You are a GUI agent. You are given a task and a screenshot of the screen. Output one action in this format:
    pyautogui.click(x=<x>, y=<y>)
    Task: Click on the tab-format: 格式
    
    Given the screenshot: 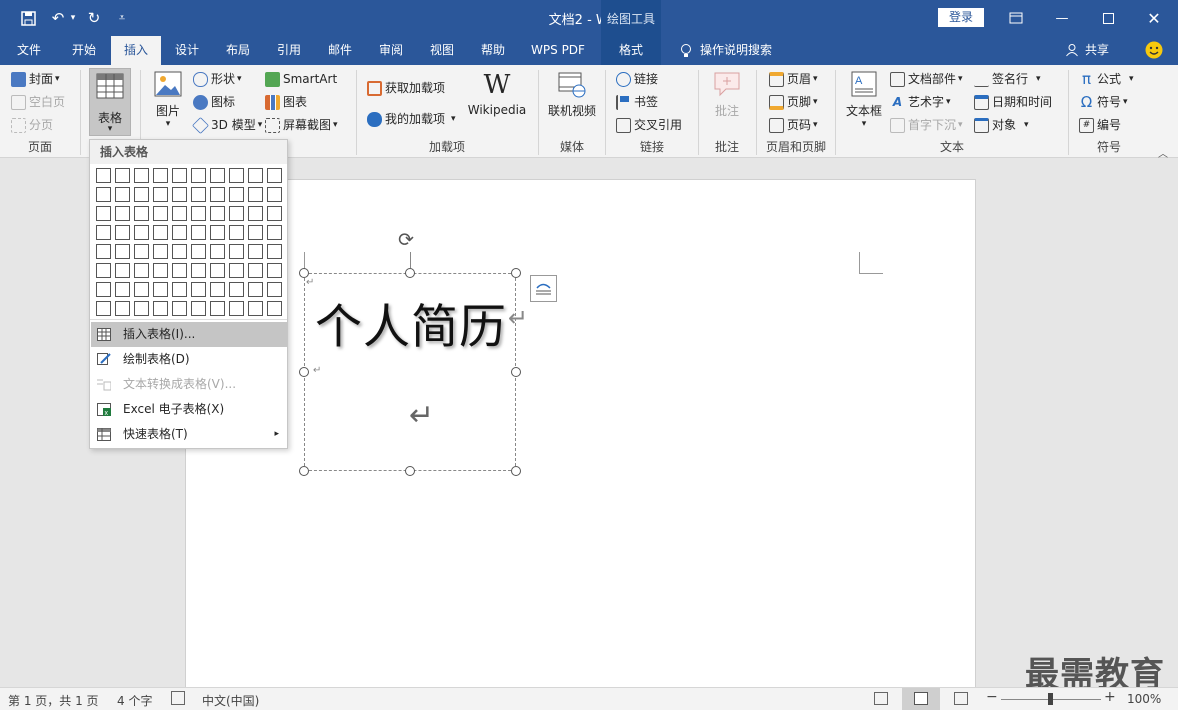 What is the action you would take?
    pyautogui.click(x=631, y=50)
    